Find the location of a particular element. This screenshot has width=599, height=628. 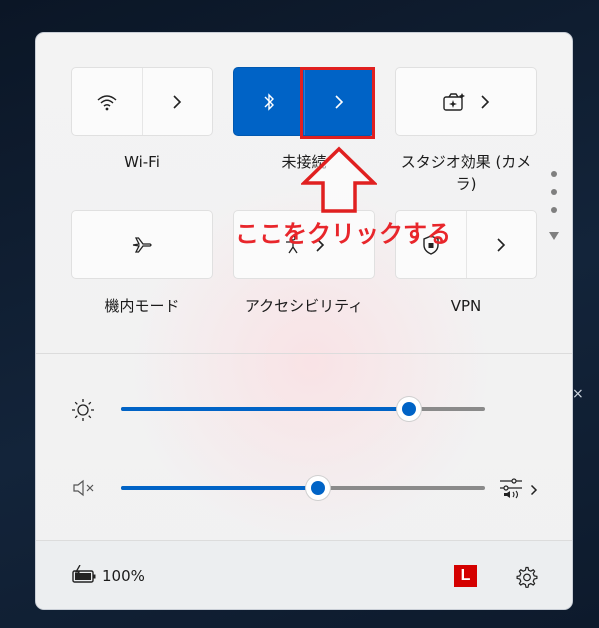

airplane-mode-tile is located at coordinates (142, 244).